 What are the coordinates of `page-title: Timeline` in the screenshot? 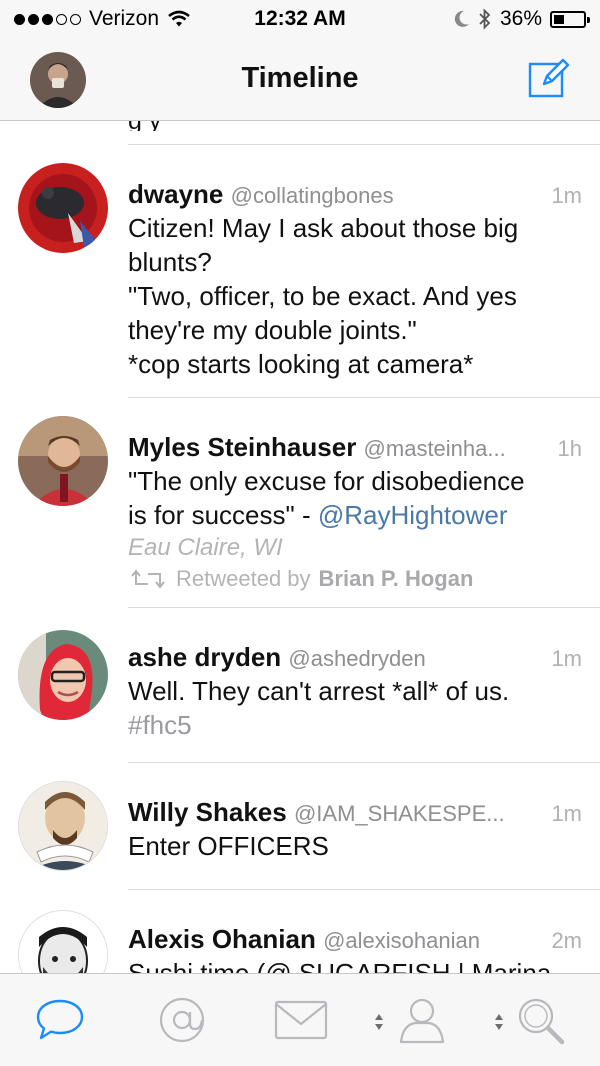 It's located at (300, 78).